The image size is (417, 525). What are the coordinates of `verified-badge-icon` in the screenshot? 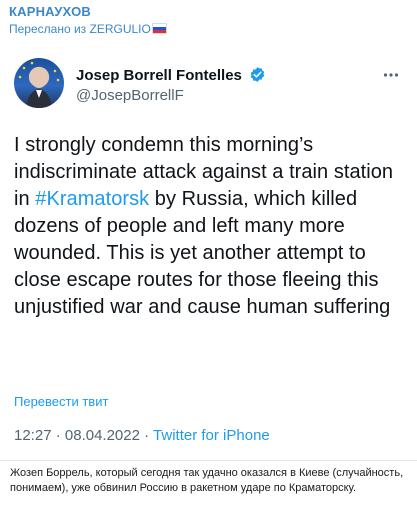 It's located at (257, 74).